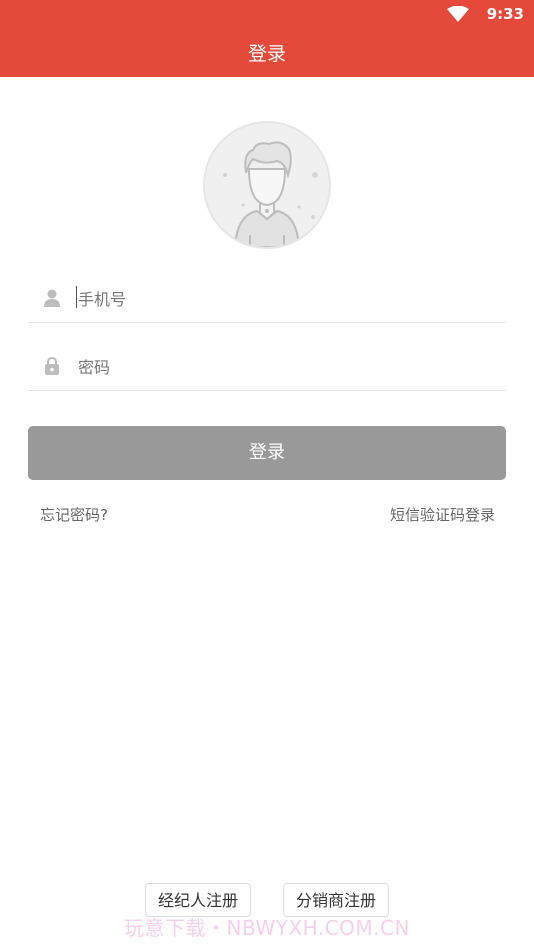 The image size is (534, 949). What do you see at coordinates (267, 928) in the screenshot?
I see `watermark: 玩意下载・NBWYXH.COM.CN` at bounding box center [267, 928].